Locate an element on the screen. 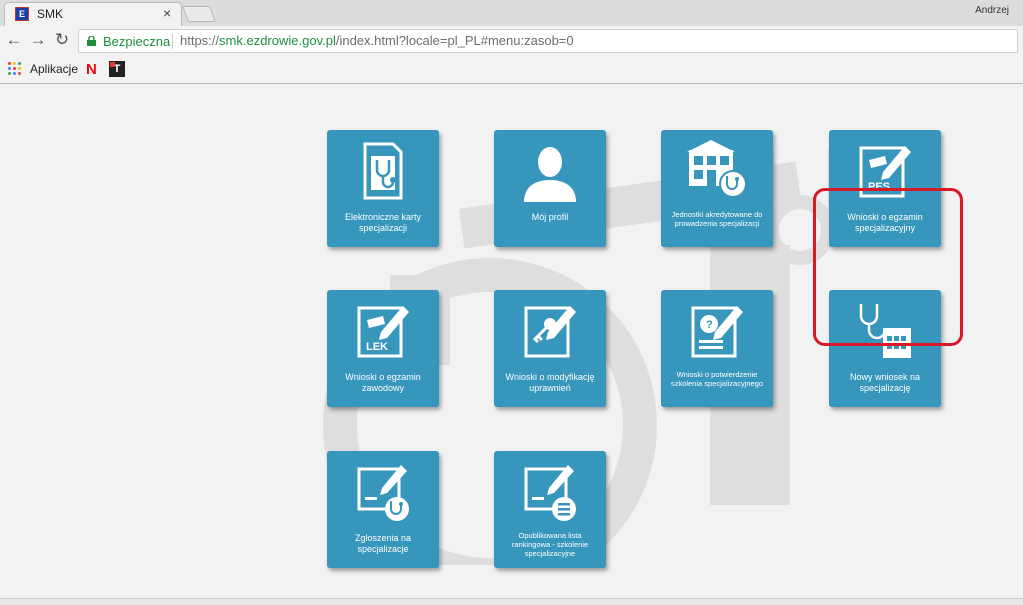  ranking-list-icon is located at coordinates (550, 493).